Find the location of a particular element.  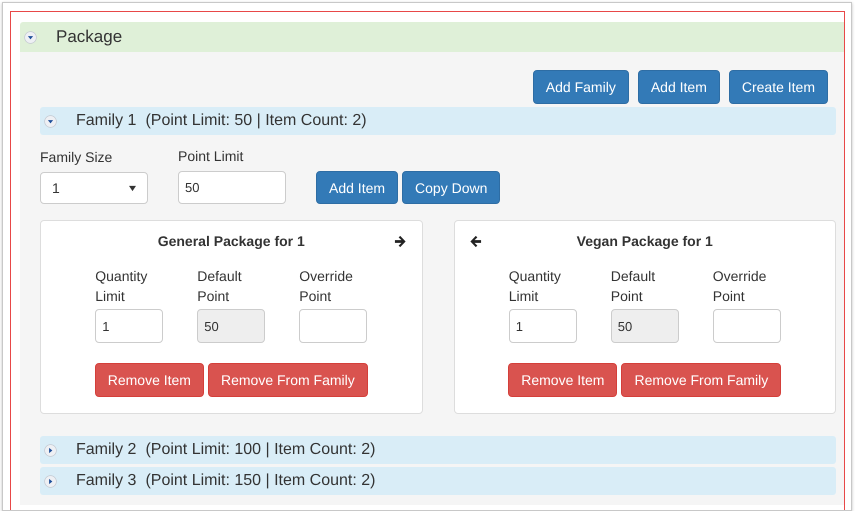

family-summary: (Point Limit: 150 | Item Count: 2) is located at coordinates (260, 481).